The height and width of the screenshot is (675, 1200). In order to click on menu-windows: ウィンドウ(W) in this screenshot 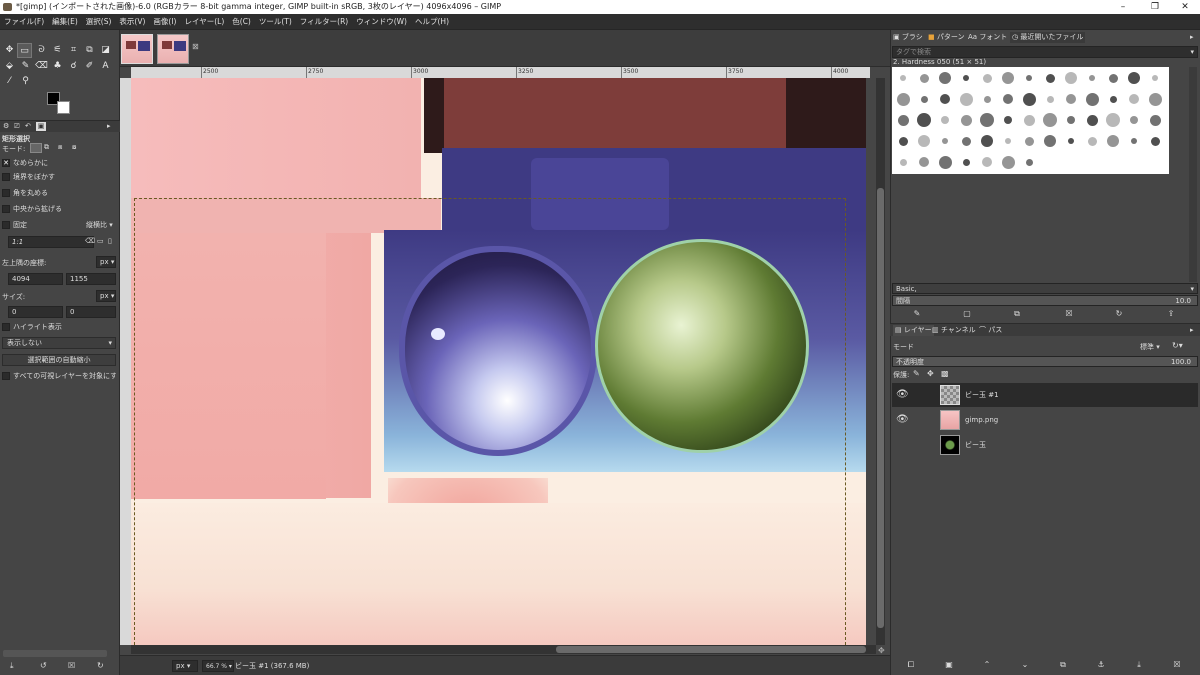, I will do `click(381, 22)`.